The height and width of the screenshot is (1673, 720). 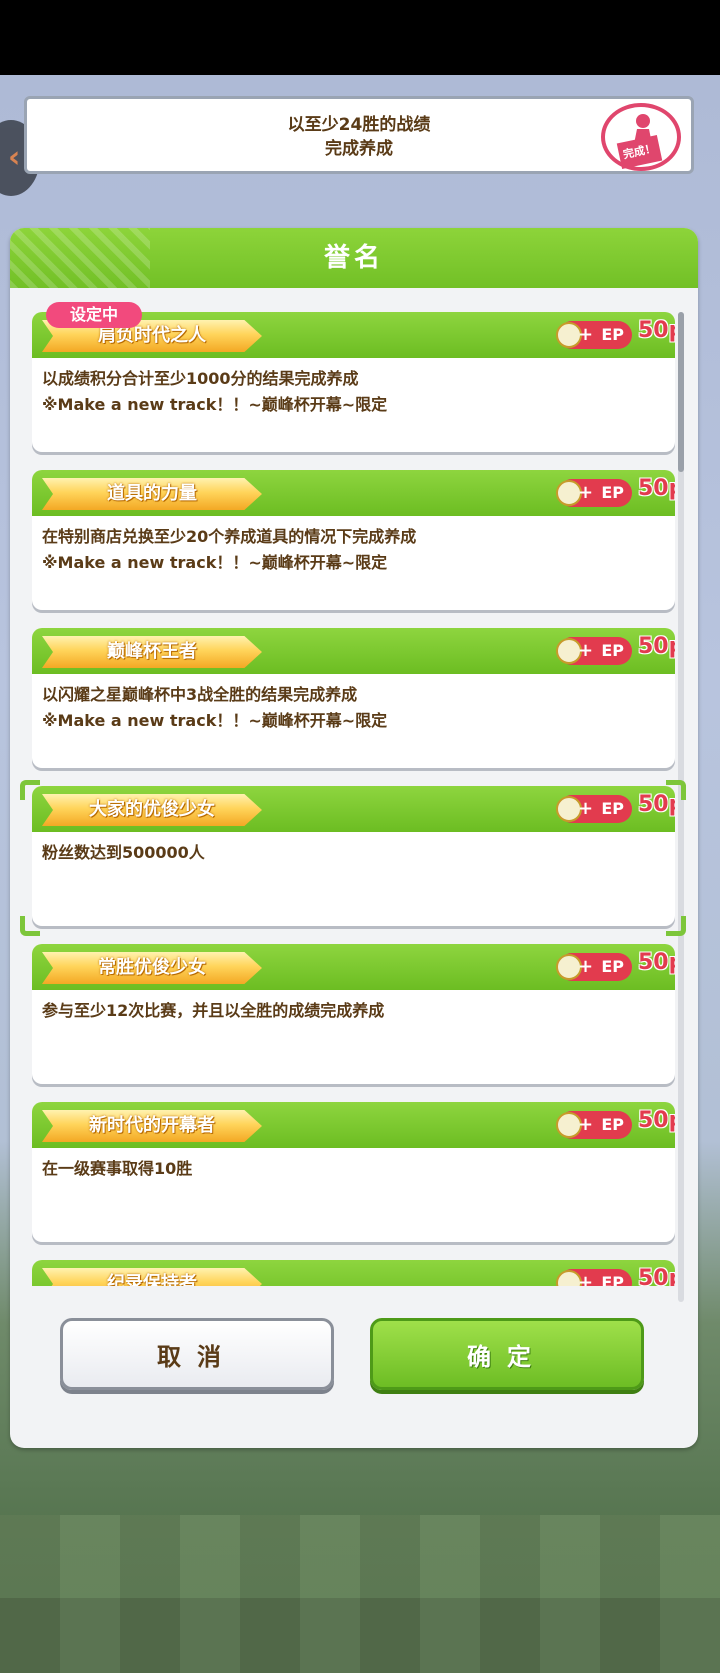 What do you see at coordinates (200, 378) in the screenshot?
I see `description-line-1: 以成绩积分合计至少1000分的结果完成养成` at bounding box center [200, 378].